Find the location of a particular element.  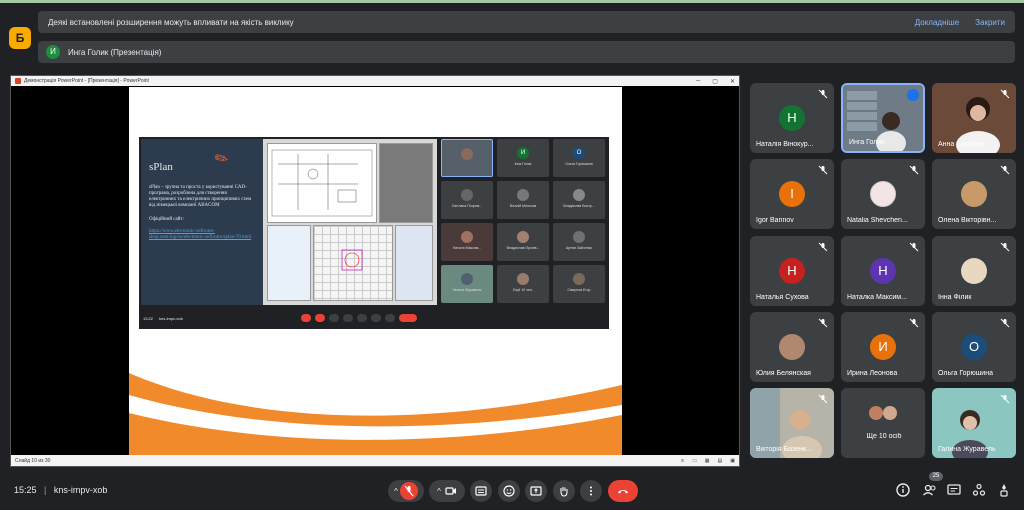

participant-tile: Н Наталья Сухова is located at coordinates (792, 271).